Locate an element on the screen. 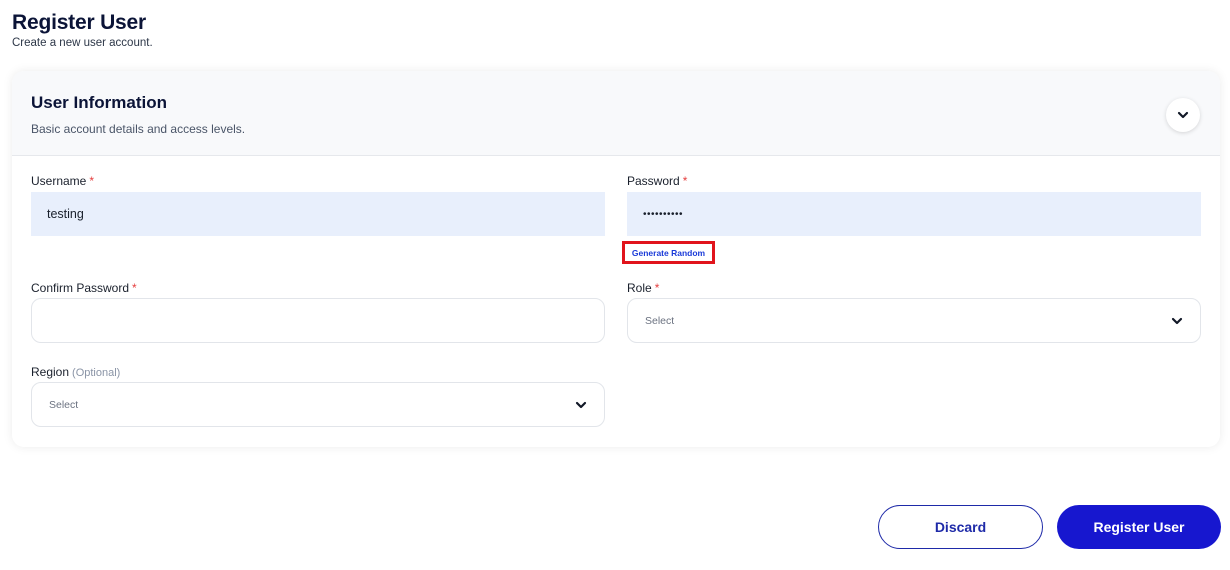 Image resolution: width=1230 pixels, height=570 pixels. collapse-section-button is located at coordinates (1183, 115).